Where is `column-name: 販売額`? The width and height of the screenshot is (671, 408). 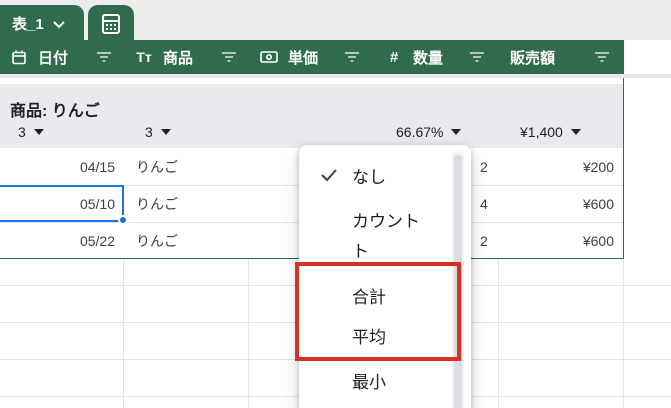 column-name: 販売額 is located at coordinates (533, 58).